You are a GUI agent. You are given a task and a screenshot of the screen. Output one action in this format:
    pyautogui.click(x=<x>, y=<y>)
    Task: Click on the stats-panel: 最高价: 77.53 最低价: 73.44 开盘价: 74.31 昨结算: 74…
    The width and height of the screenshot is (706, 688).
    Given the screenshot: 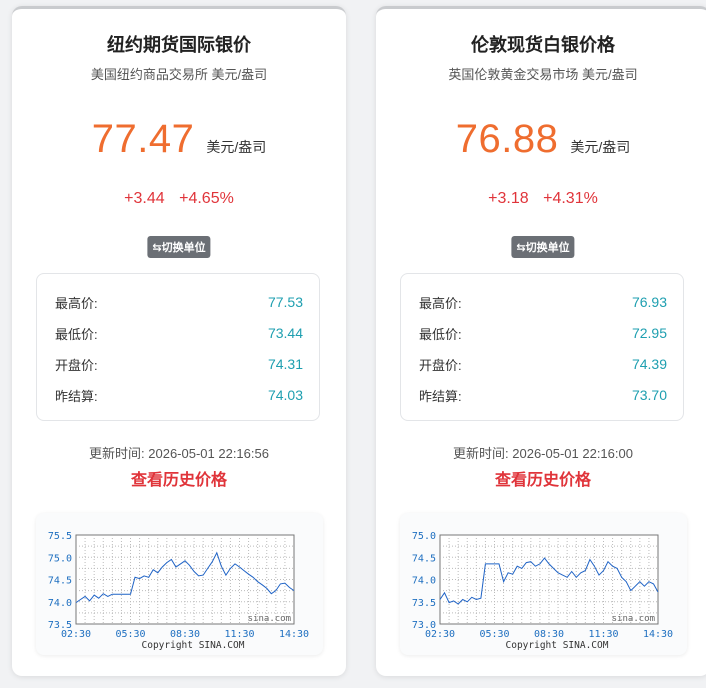 What is the action you would take?
    pyautogui.click(x=178, y=347)
    